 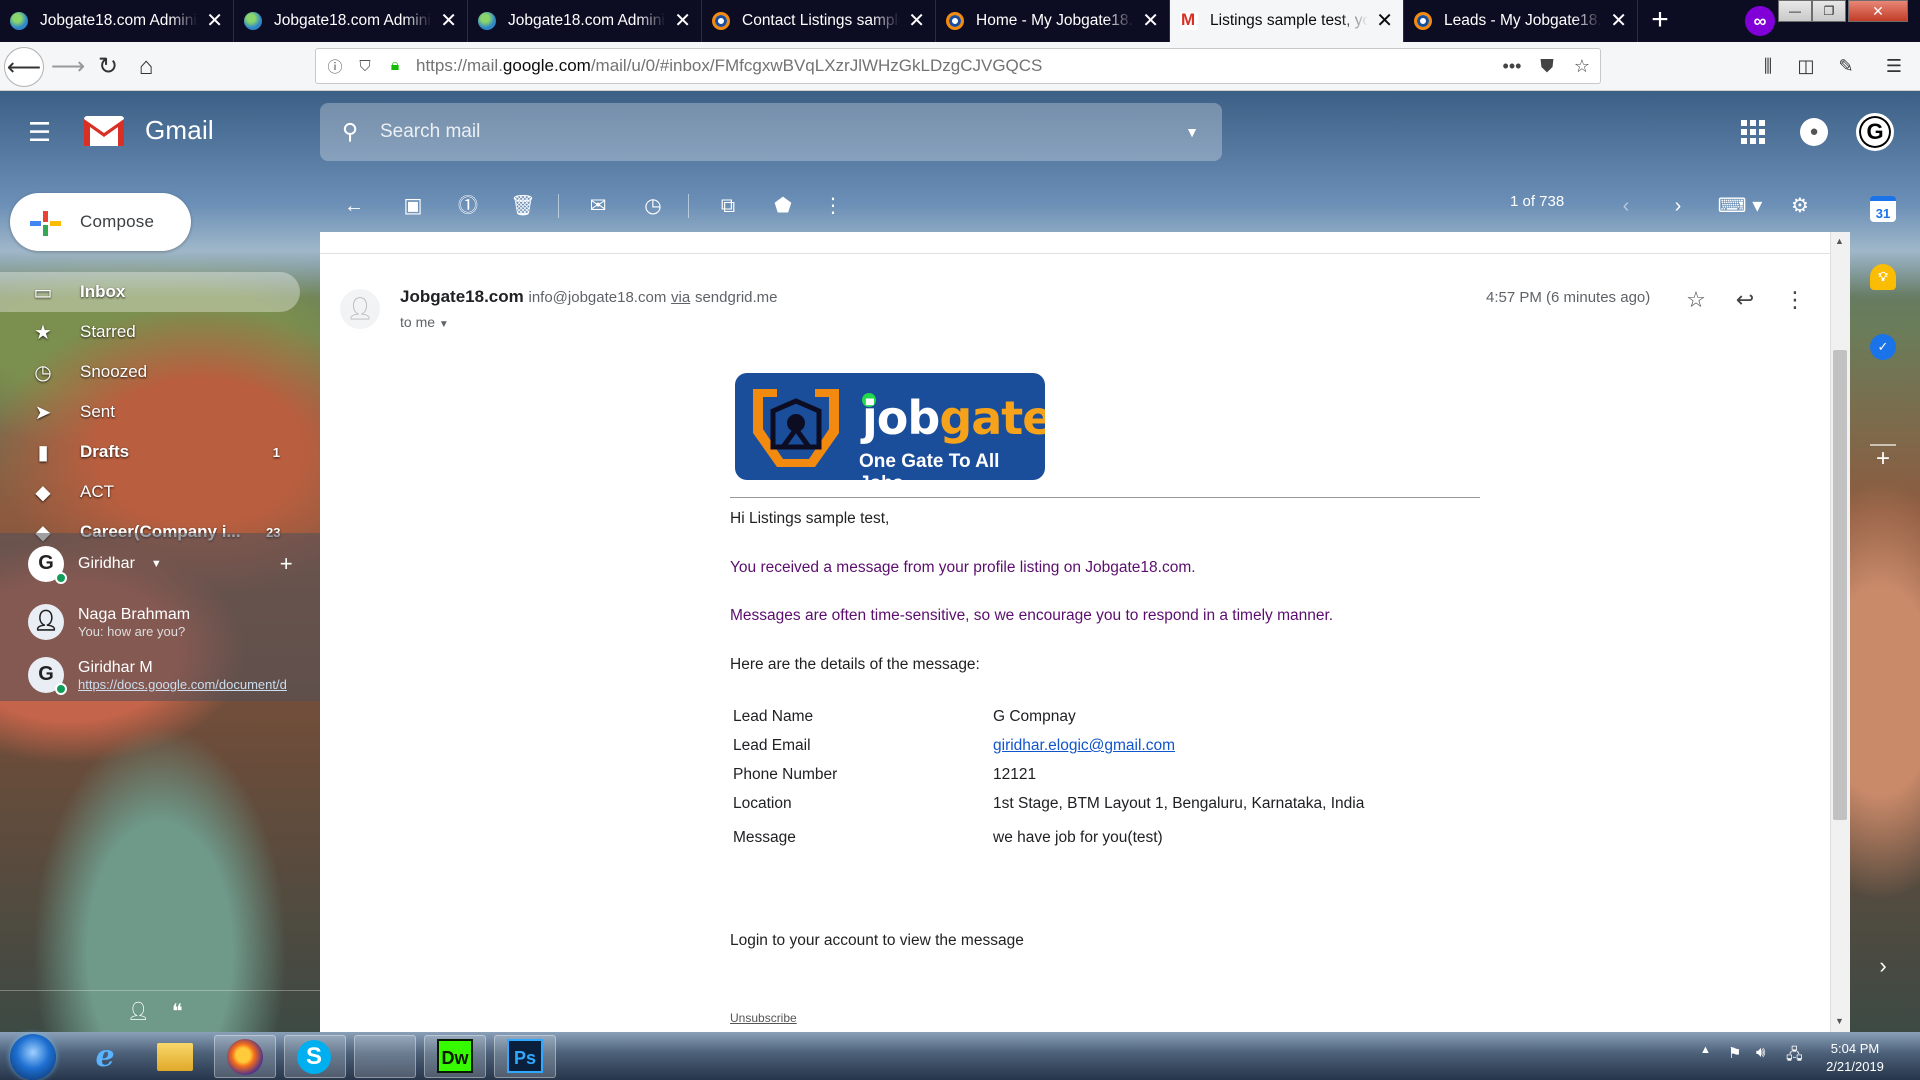 I want to click on sidebar-item-inbox: ▭ Inbox, so click(x=150, y=292).